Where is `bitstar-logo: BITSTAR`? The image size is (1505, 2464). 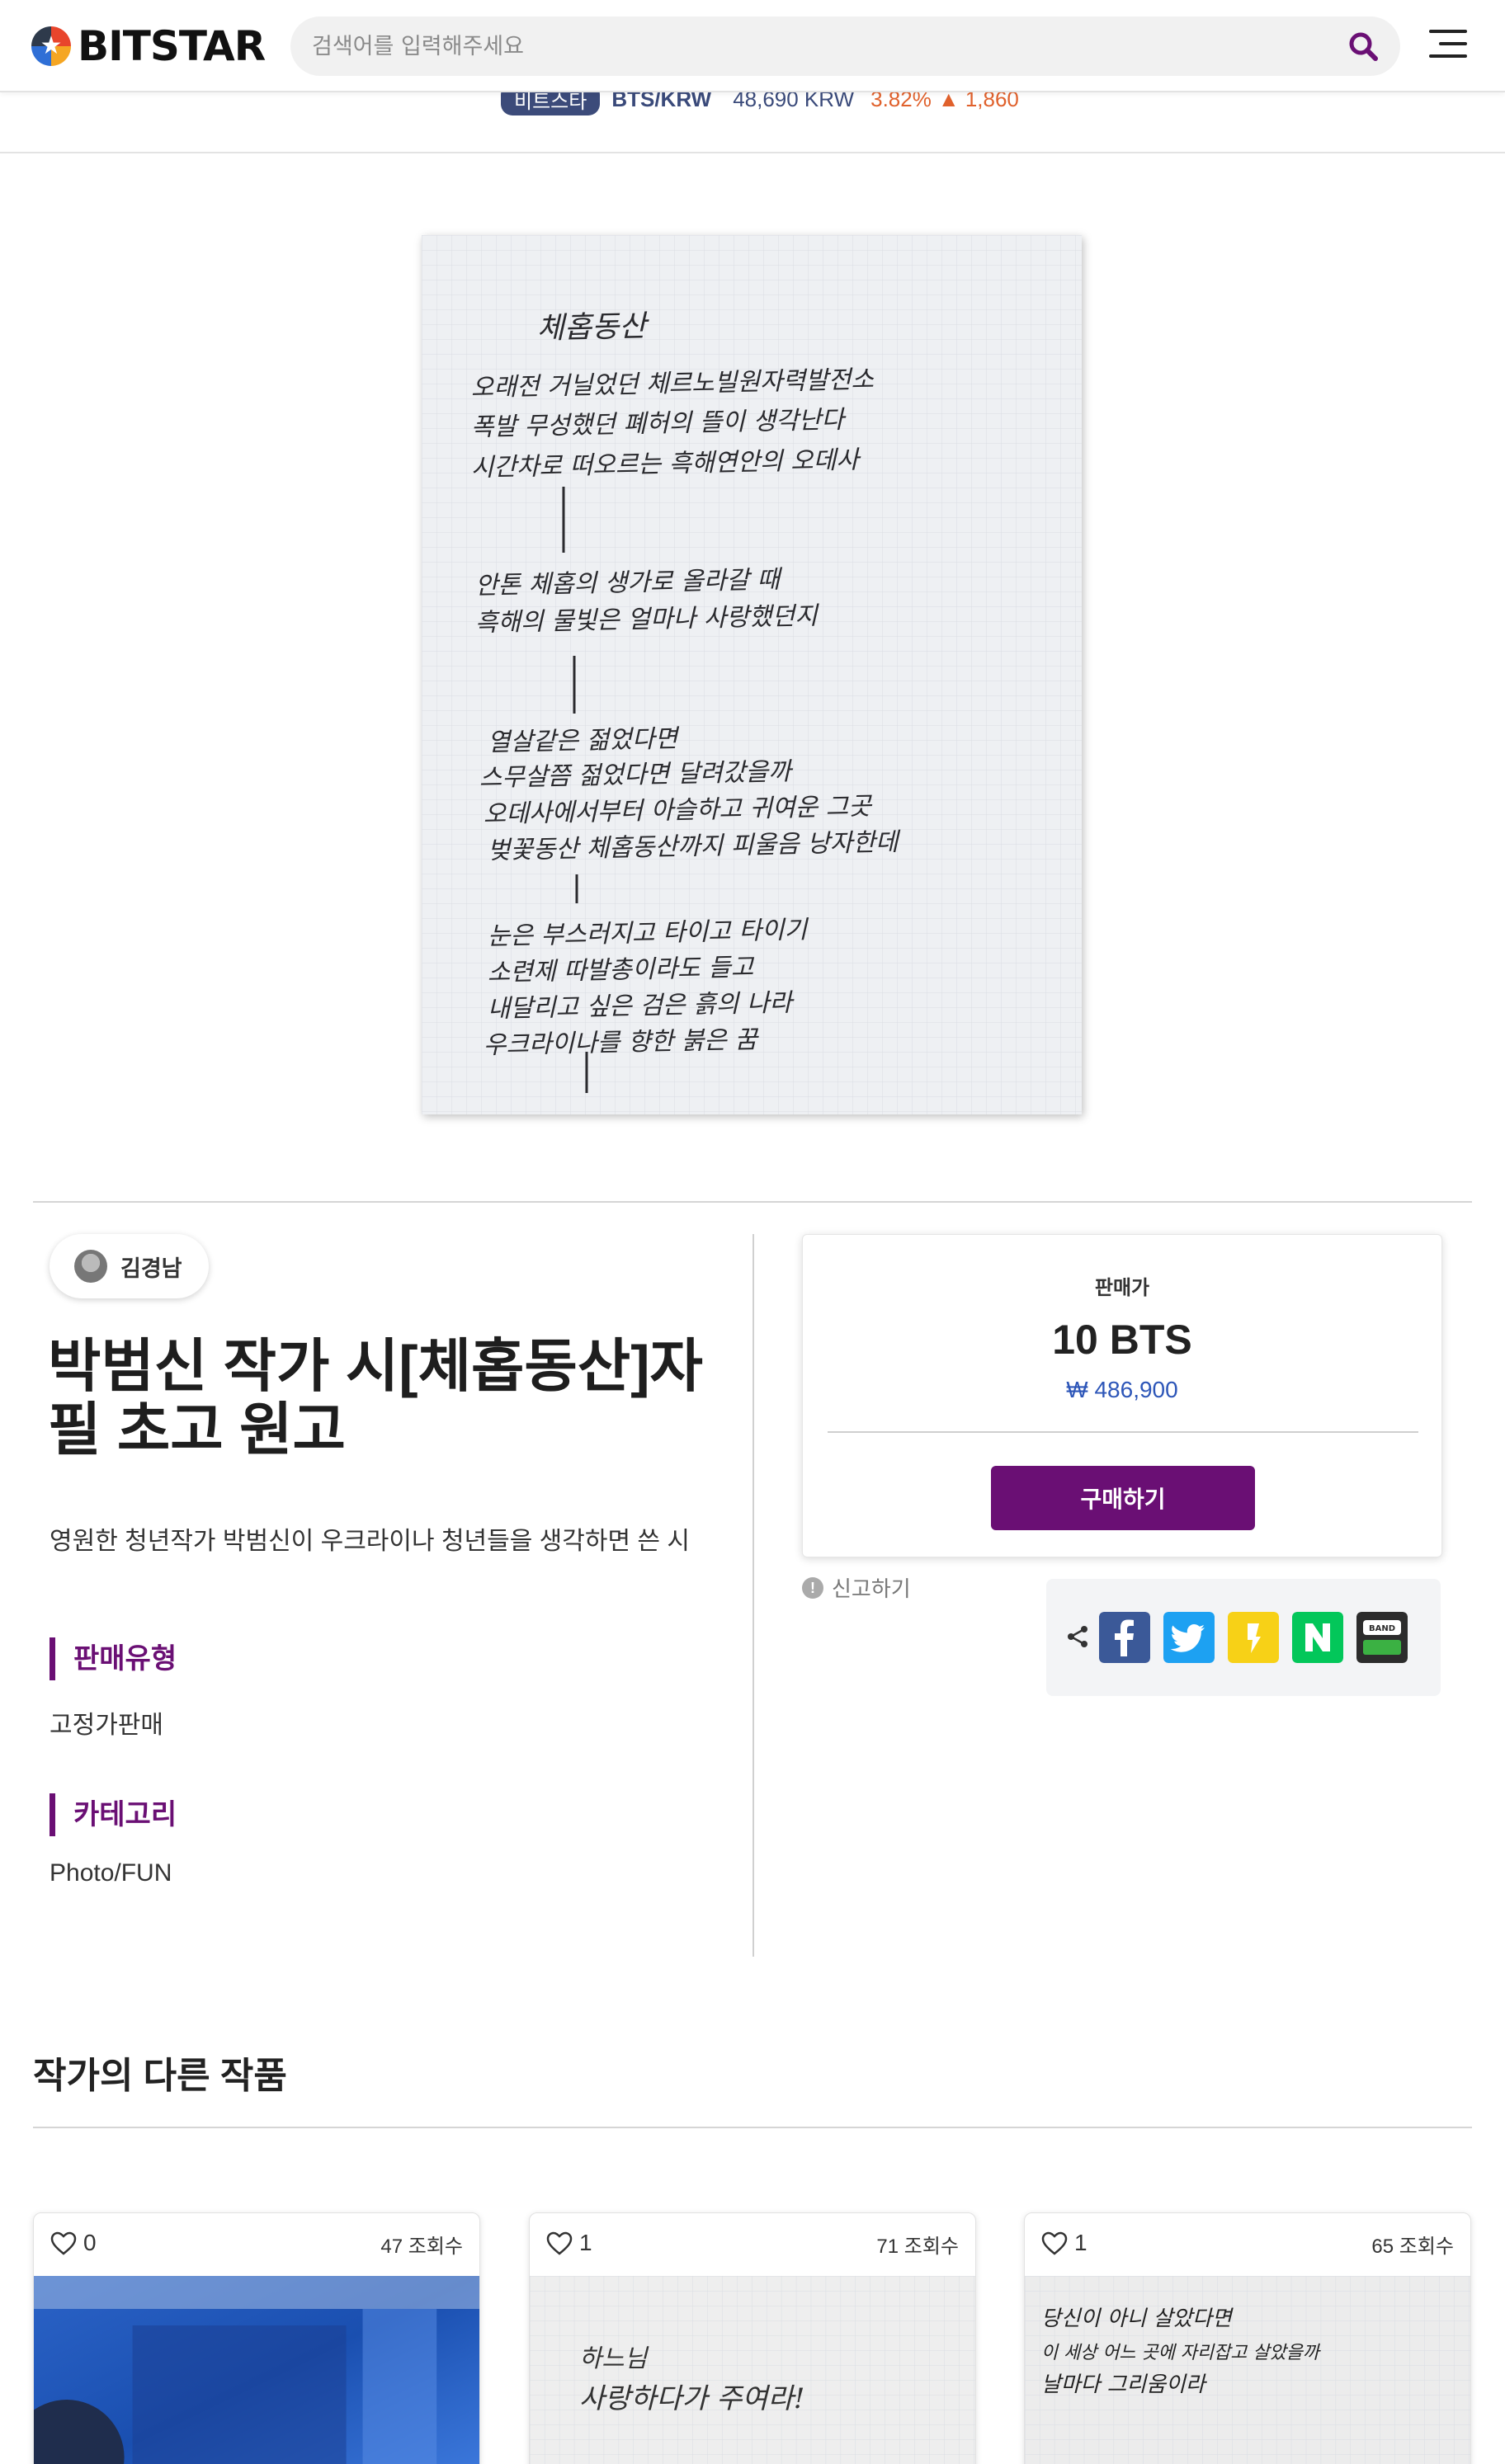
bitstar-logo: BITSTAR is located at coordinates (148, 46).